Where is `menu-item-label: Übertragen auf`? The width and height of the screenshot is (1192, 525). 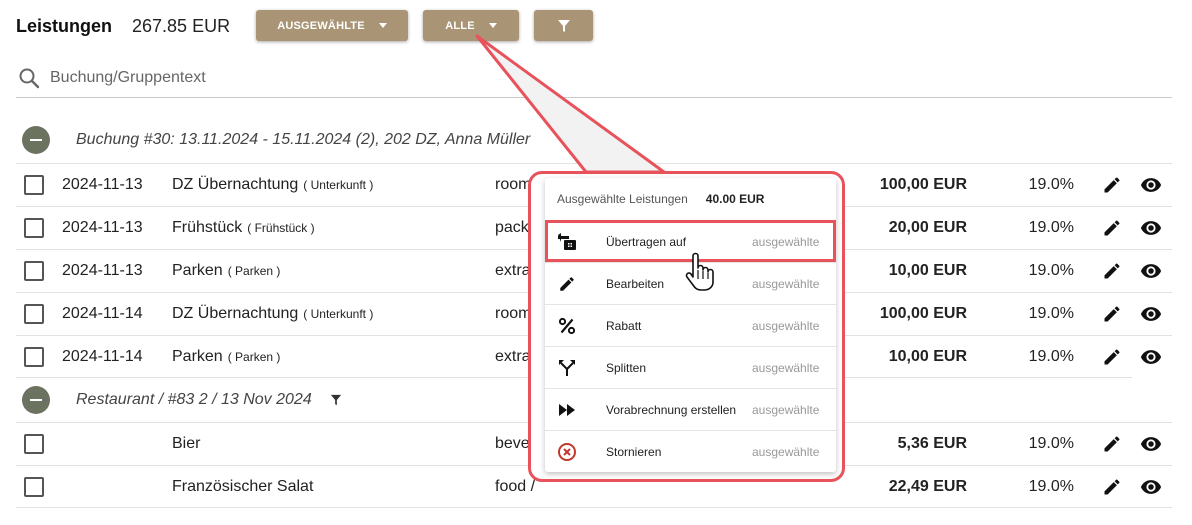
menu-item-label: Übertragen auf is located at coordinates (646, 241).